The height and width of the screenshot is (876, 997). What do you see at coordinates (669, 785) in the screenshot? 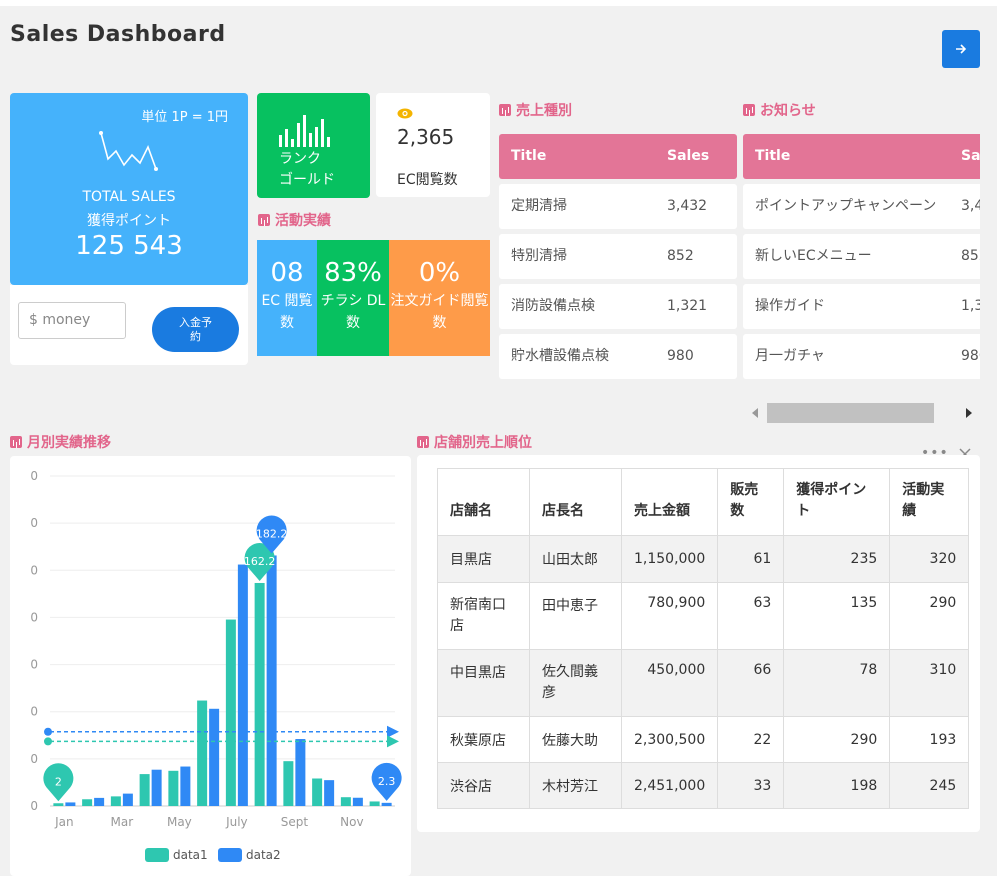
I see `sales-amount: 2,451,000` at bounding box center [669, 785].